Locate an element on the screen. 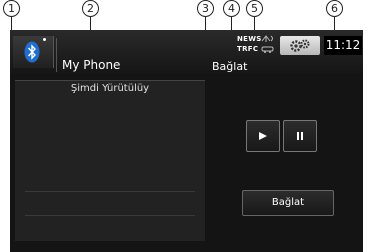 The width and height of the screenshot is (373, 252). callout-3: 3 is located at coordinates (205, 8).